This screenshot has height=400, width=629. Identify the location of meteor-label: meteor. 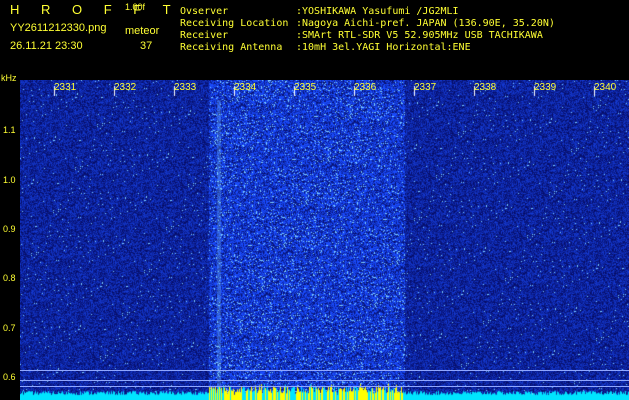
(142, 31).